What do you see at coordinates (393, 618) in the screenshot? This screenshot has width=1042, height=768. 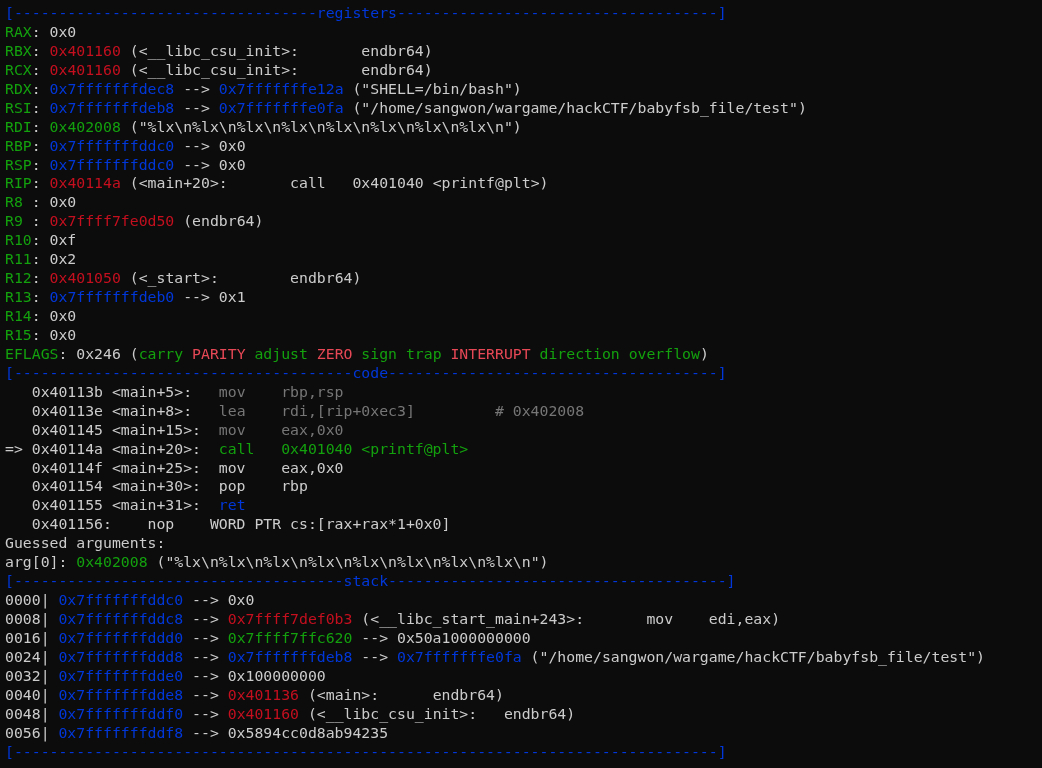 I see `terminal-line: 0008| 0x7fffffffddc8 --> 0x7ffff7def0b3 (<__libc_start_main+243>: mov edi,eax)` at bounding box center [393, 618].